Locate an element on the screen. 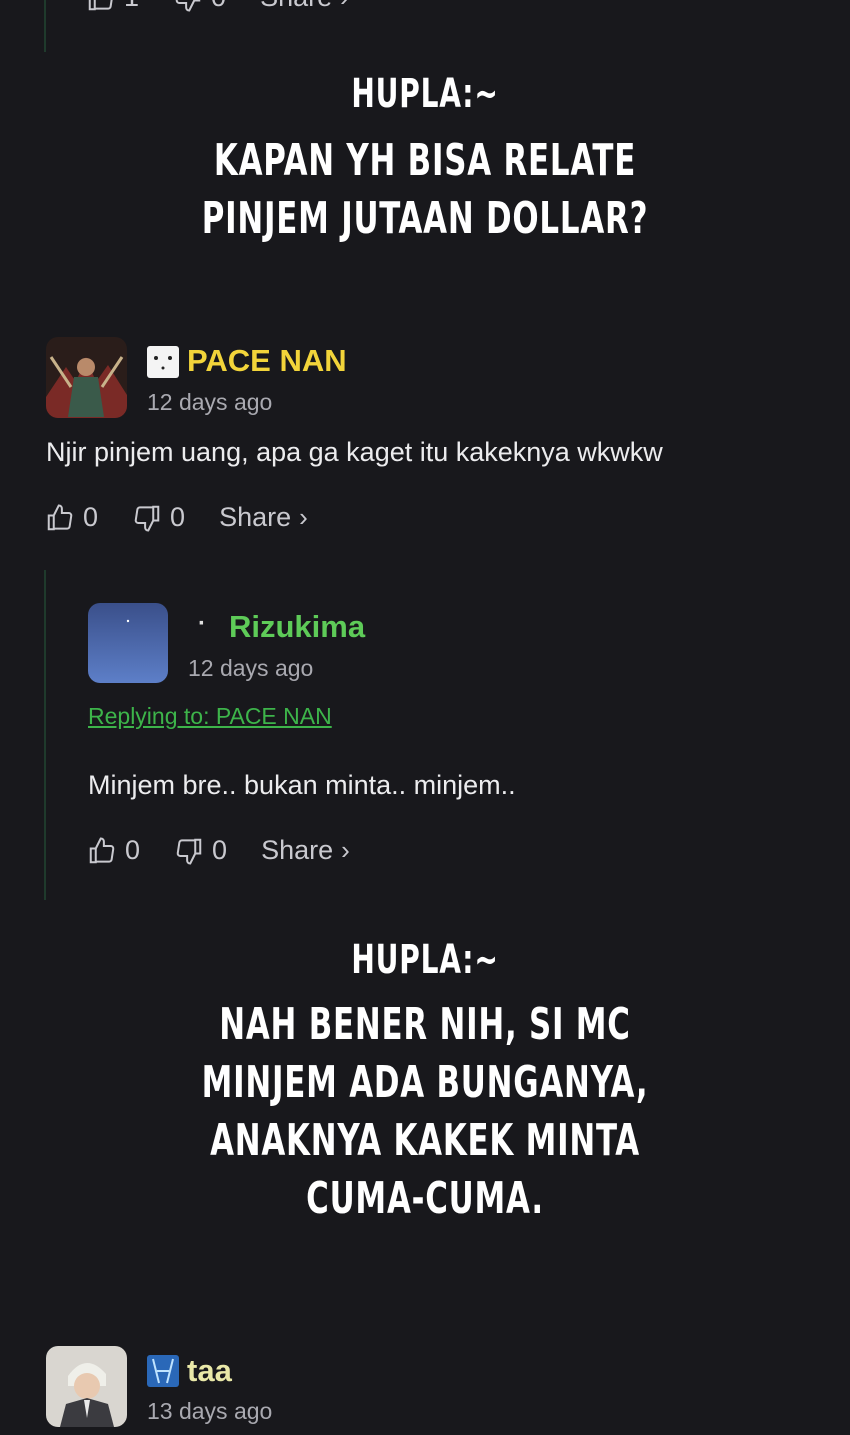  comment-timestamp: 12 days ago is located at coordinates (210, 402).